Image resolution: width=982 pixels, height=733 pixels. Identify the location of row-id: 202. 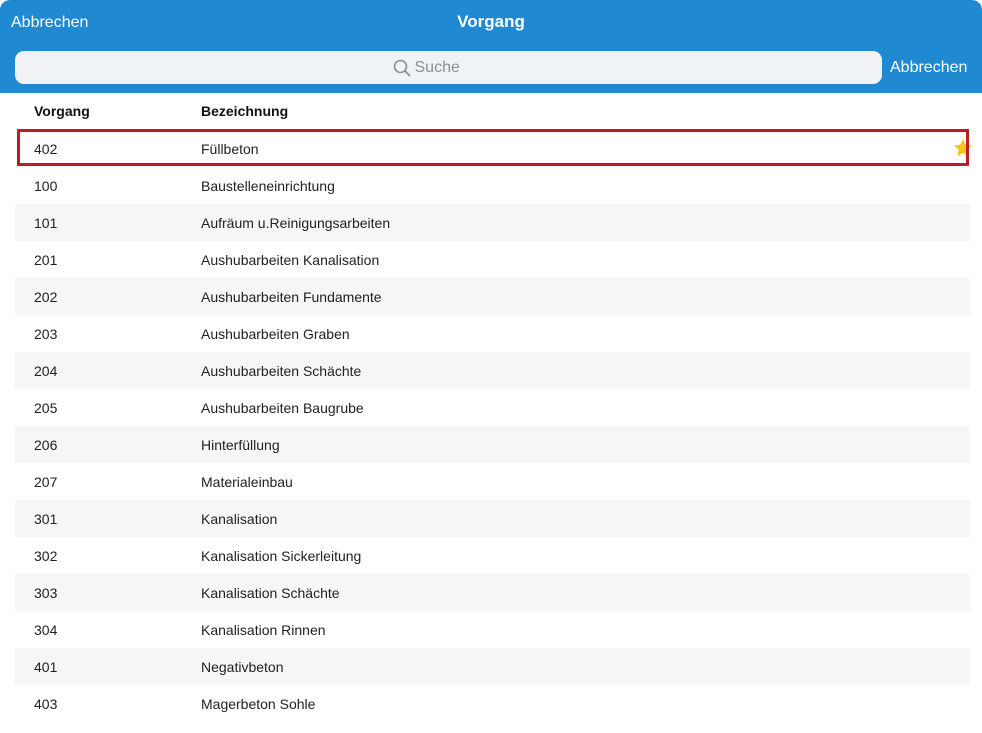
(46, 297).